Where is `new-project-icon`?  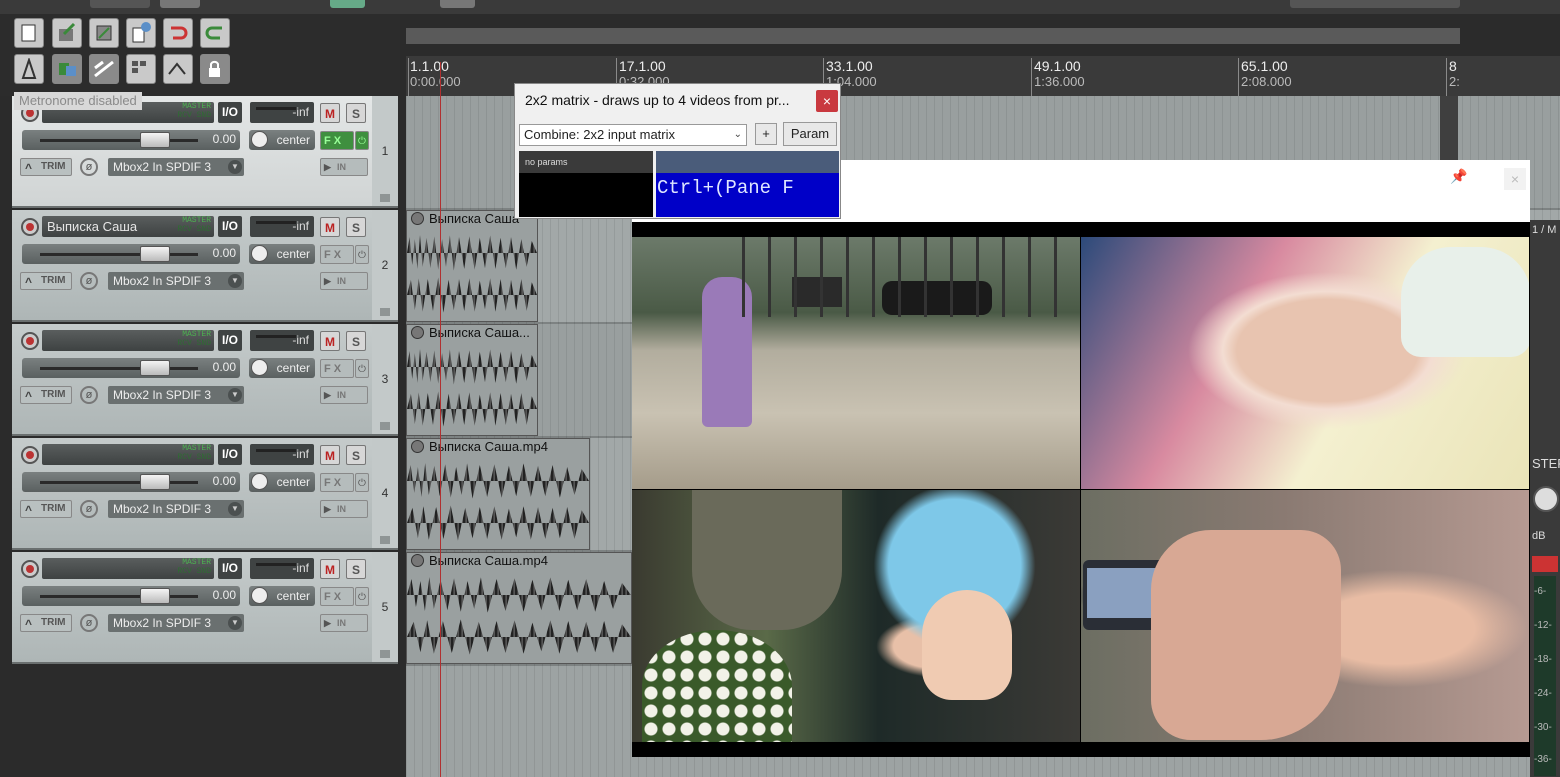
new-project-icon is located at coordinates (29, 33).